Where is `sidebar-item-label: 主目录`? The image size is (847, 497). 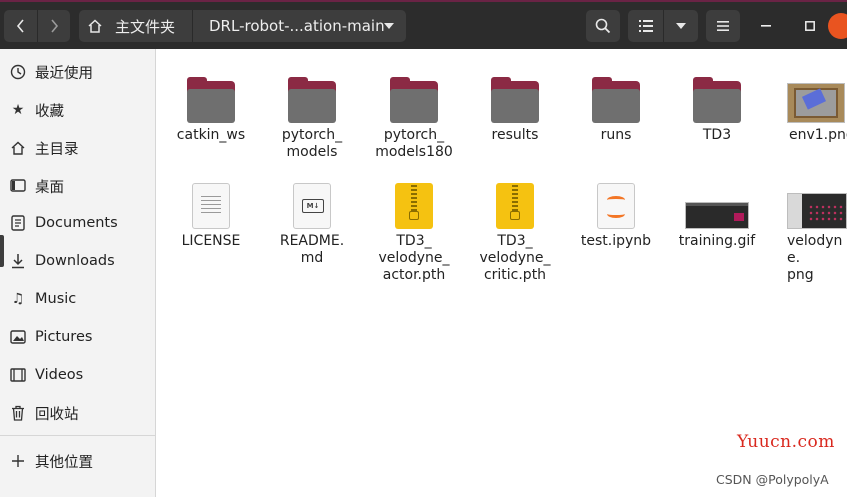 sidebar-item-label: 主目录 is located at coordinates (57, 149).